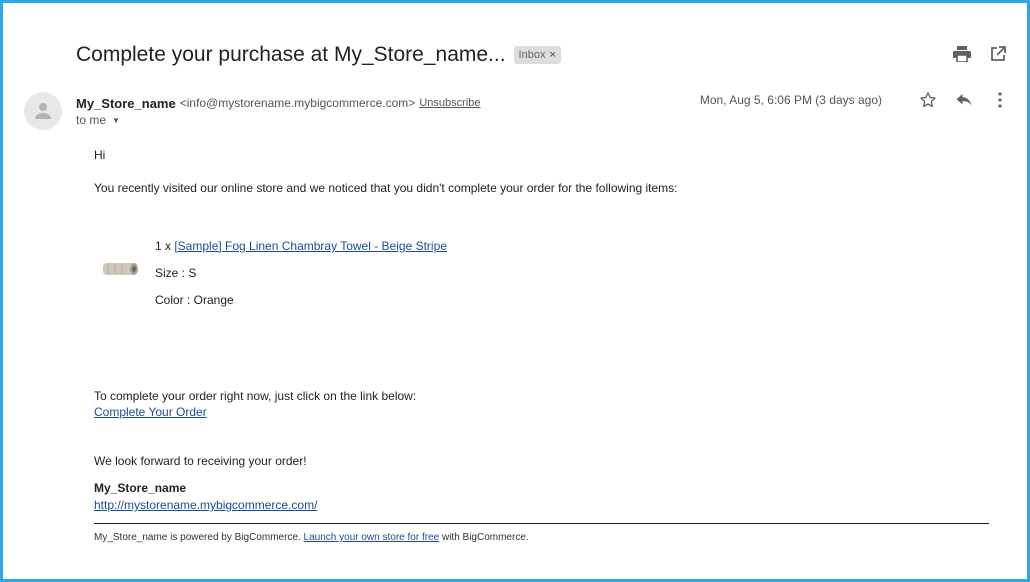 The image size is (1030, 582). I want to click on more-icon, so click(1000, 100).